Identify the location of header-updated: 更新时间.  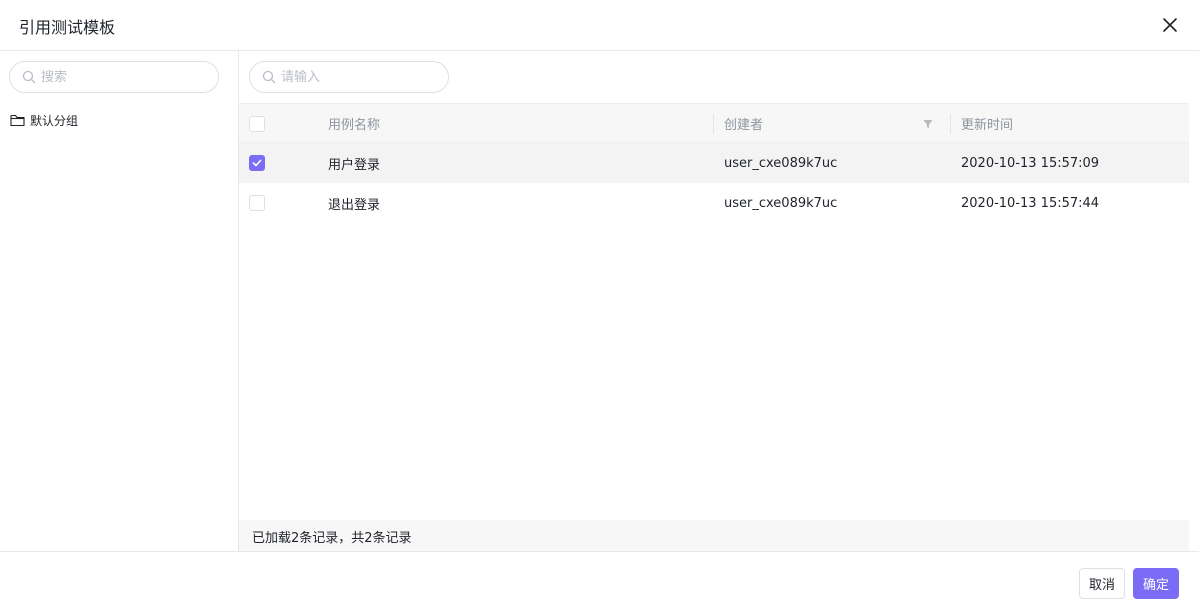
(987, 123).